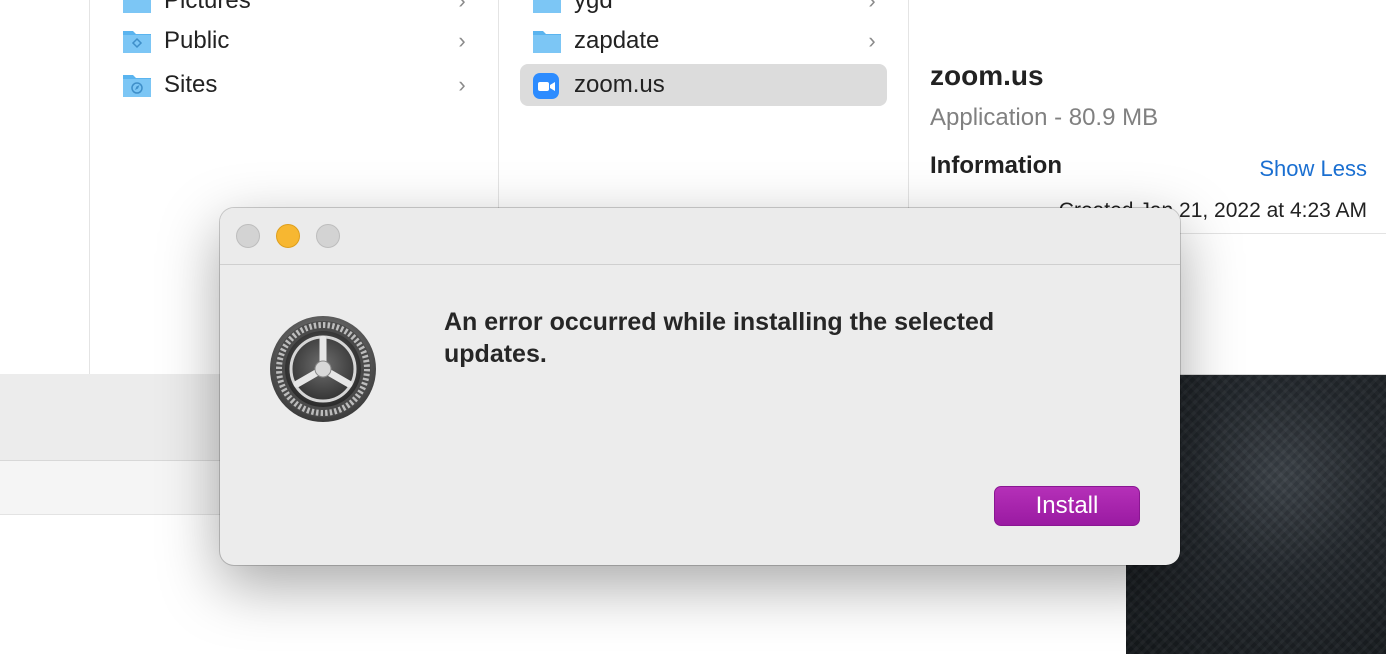 Image resolution: width=1386 pixels, height=654 pixels. I want to click on minimize-button, so click(288, 236).